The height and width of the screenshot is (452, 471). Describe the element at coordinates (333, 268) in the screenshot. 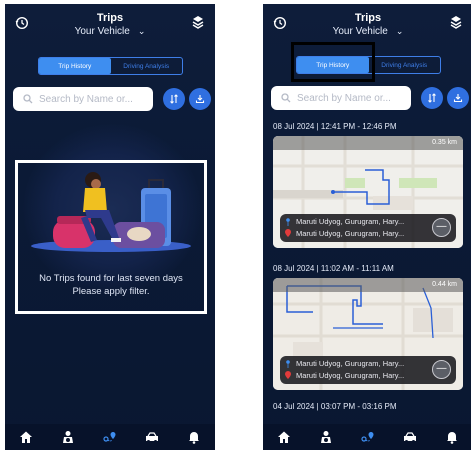

I see `trip-date: 08 Jul 2024 | 11:02 AM - 11:11 AM` at that location.